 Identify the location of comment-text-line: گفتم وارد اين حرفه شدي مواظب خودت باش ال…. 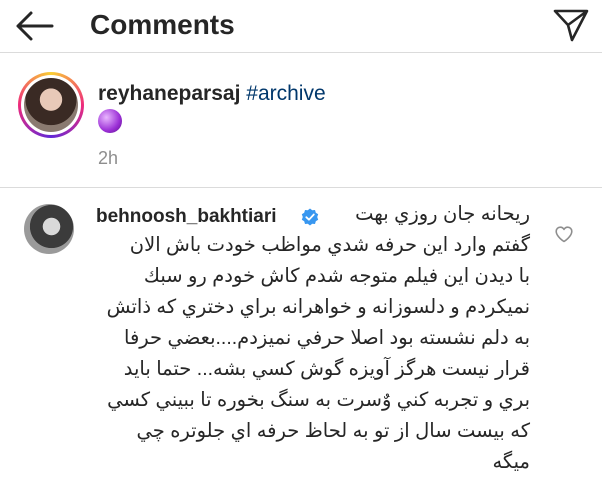
(329, 245).